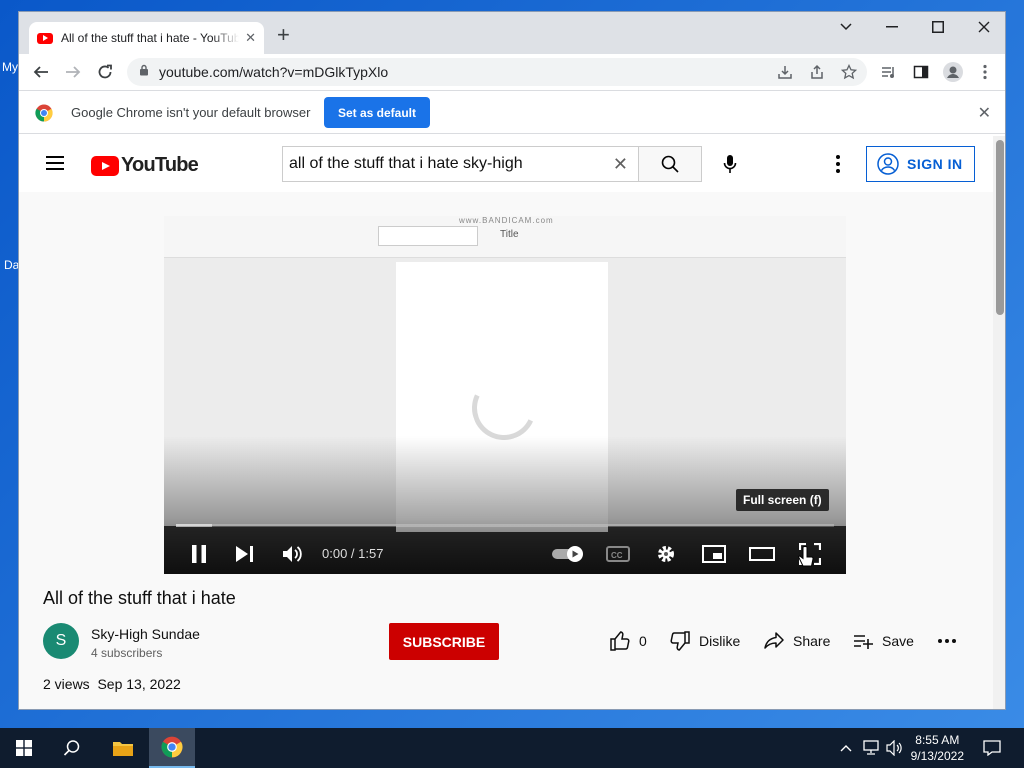  Describe the element at coordinates (863, 642) in the screenshot. I see `playlist-add-icon` at that location.